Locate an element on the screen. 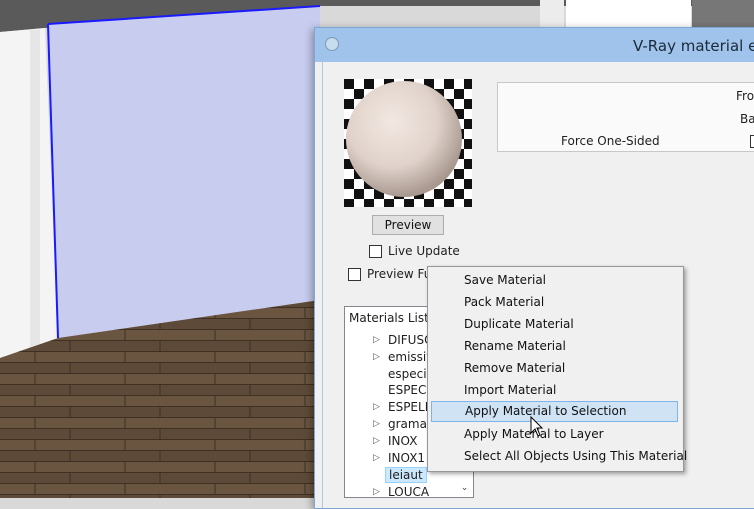 The height and width of the screenshot is (509, 754). title-bar: V-Ray material ed is located at coordinates (534, 45).